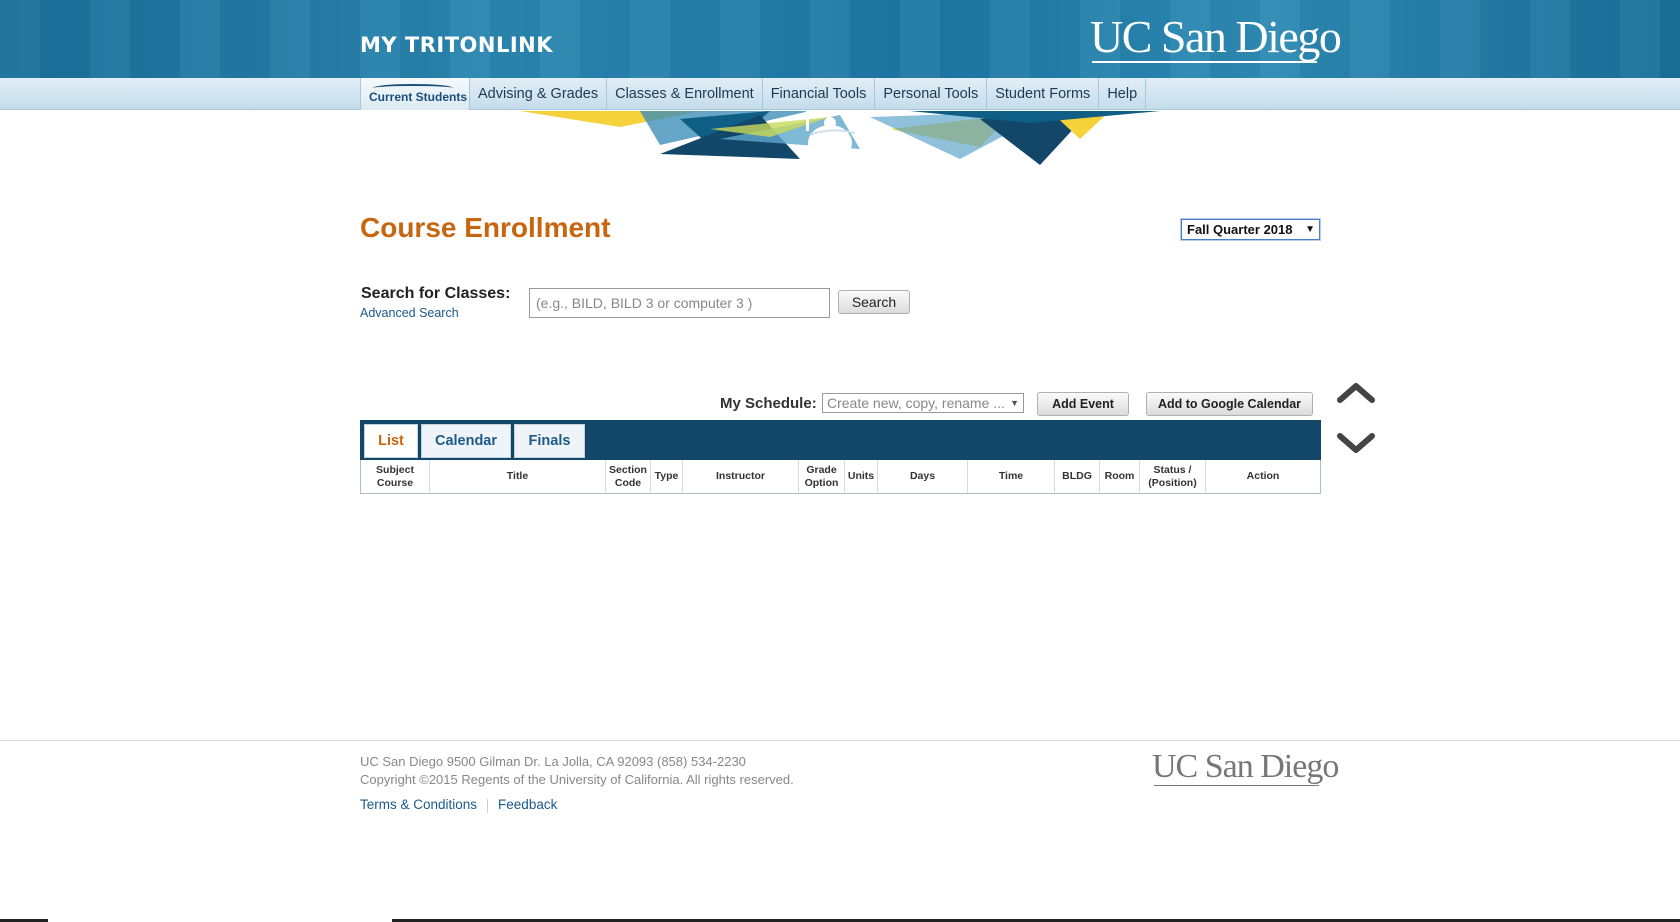 The width and height of the screenshot is (1680, 922). I want to click on column-header: Time, so click(1011, 476).